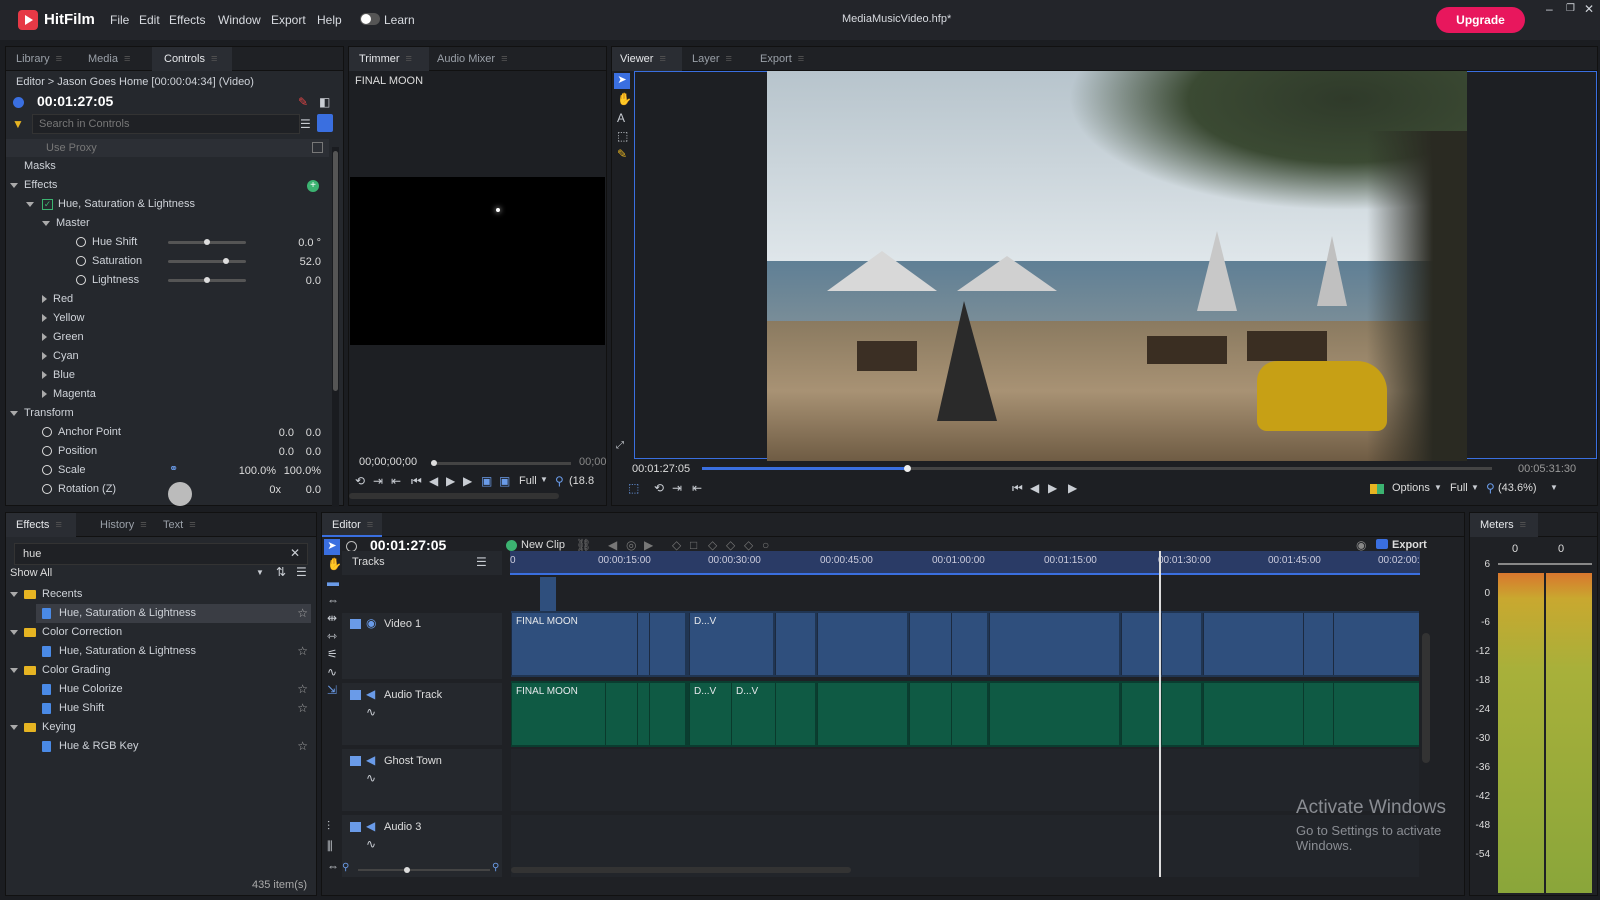 Image resolution: width=1600 pixels, height=900 pixels. Describe the element at coordinates (1411, 488) in the screenshot. I see `viewer-options-dropdown: Options` at that location.